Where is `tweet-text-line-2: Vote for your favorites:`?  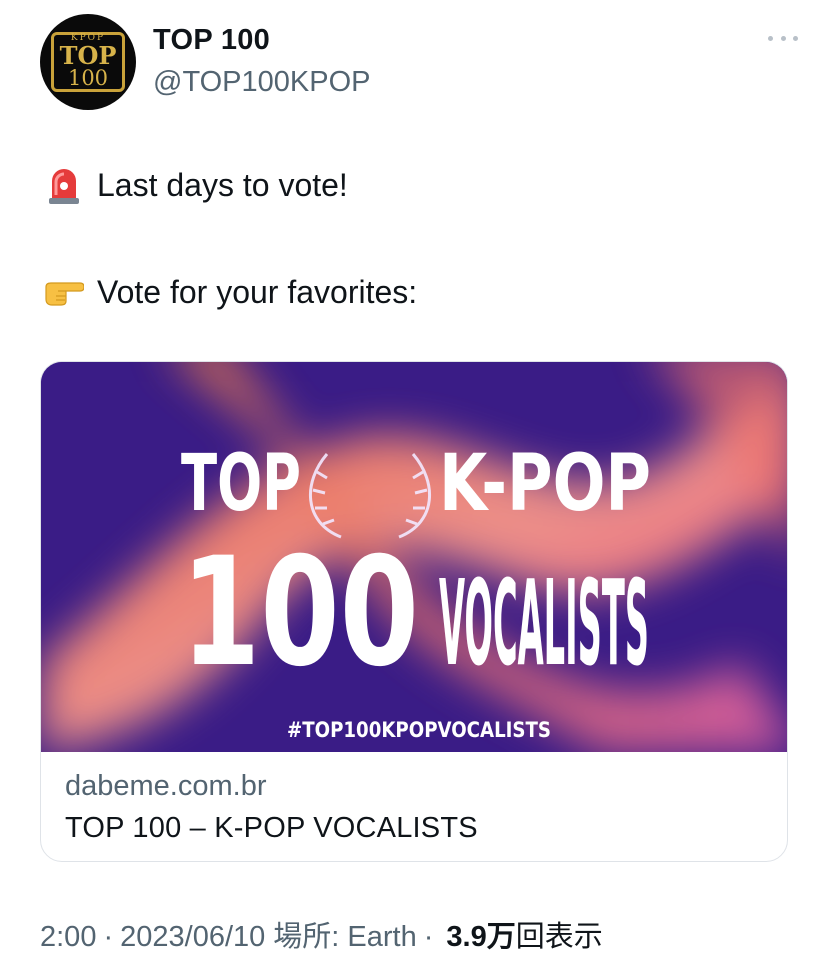 tweet-text-line-2: Vote for your favorites: is located at coordinates (230, 292).